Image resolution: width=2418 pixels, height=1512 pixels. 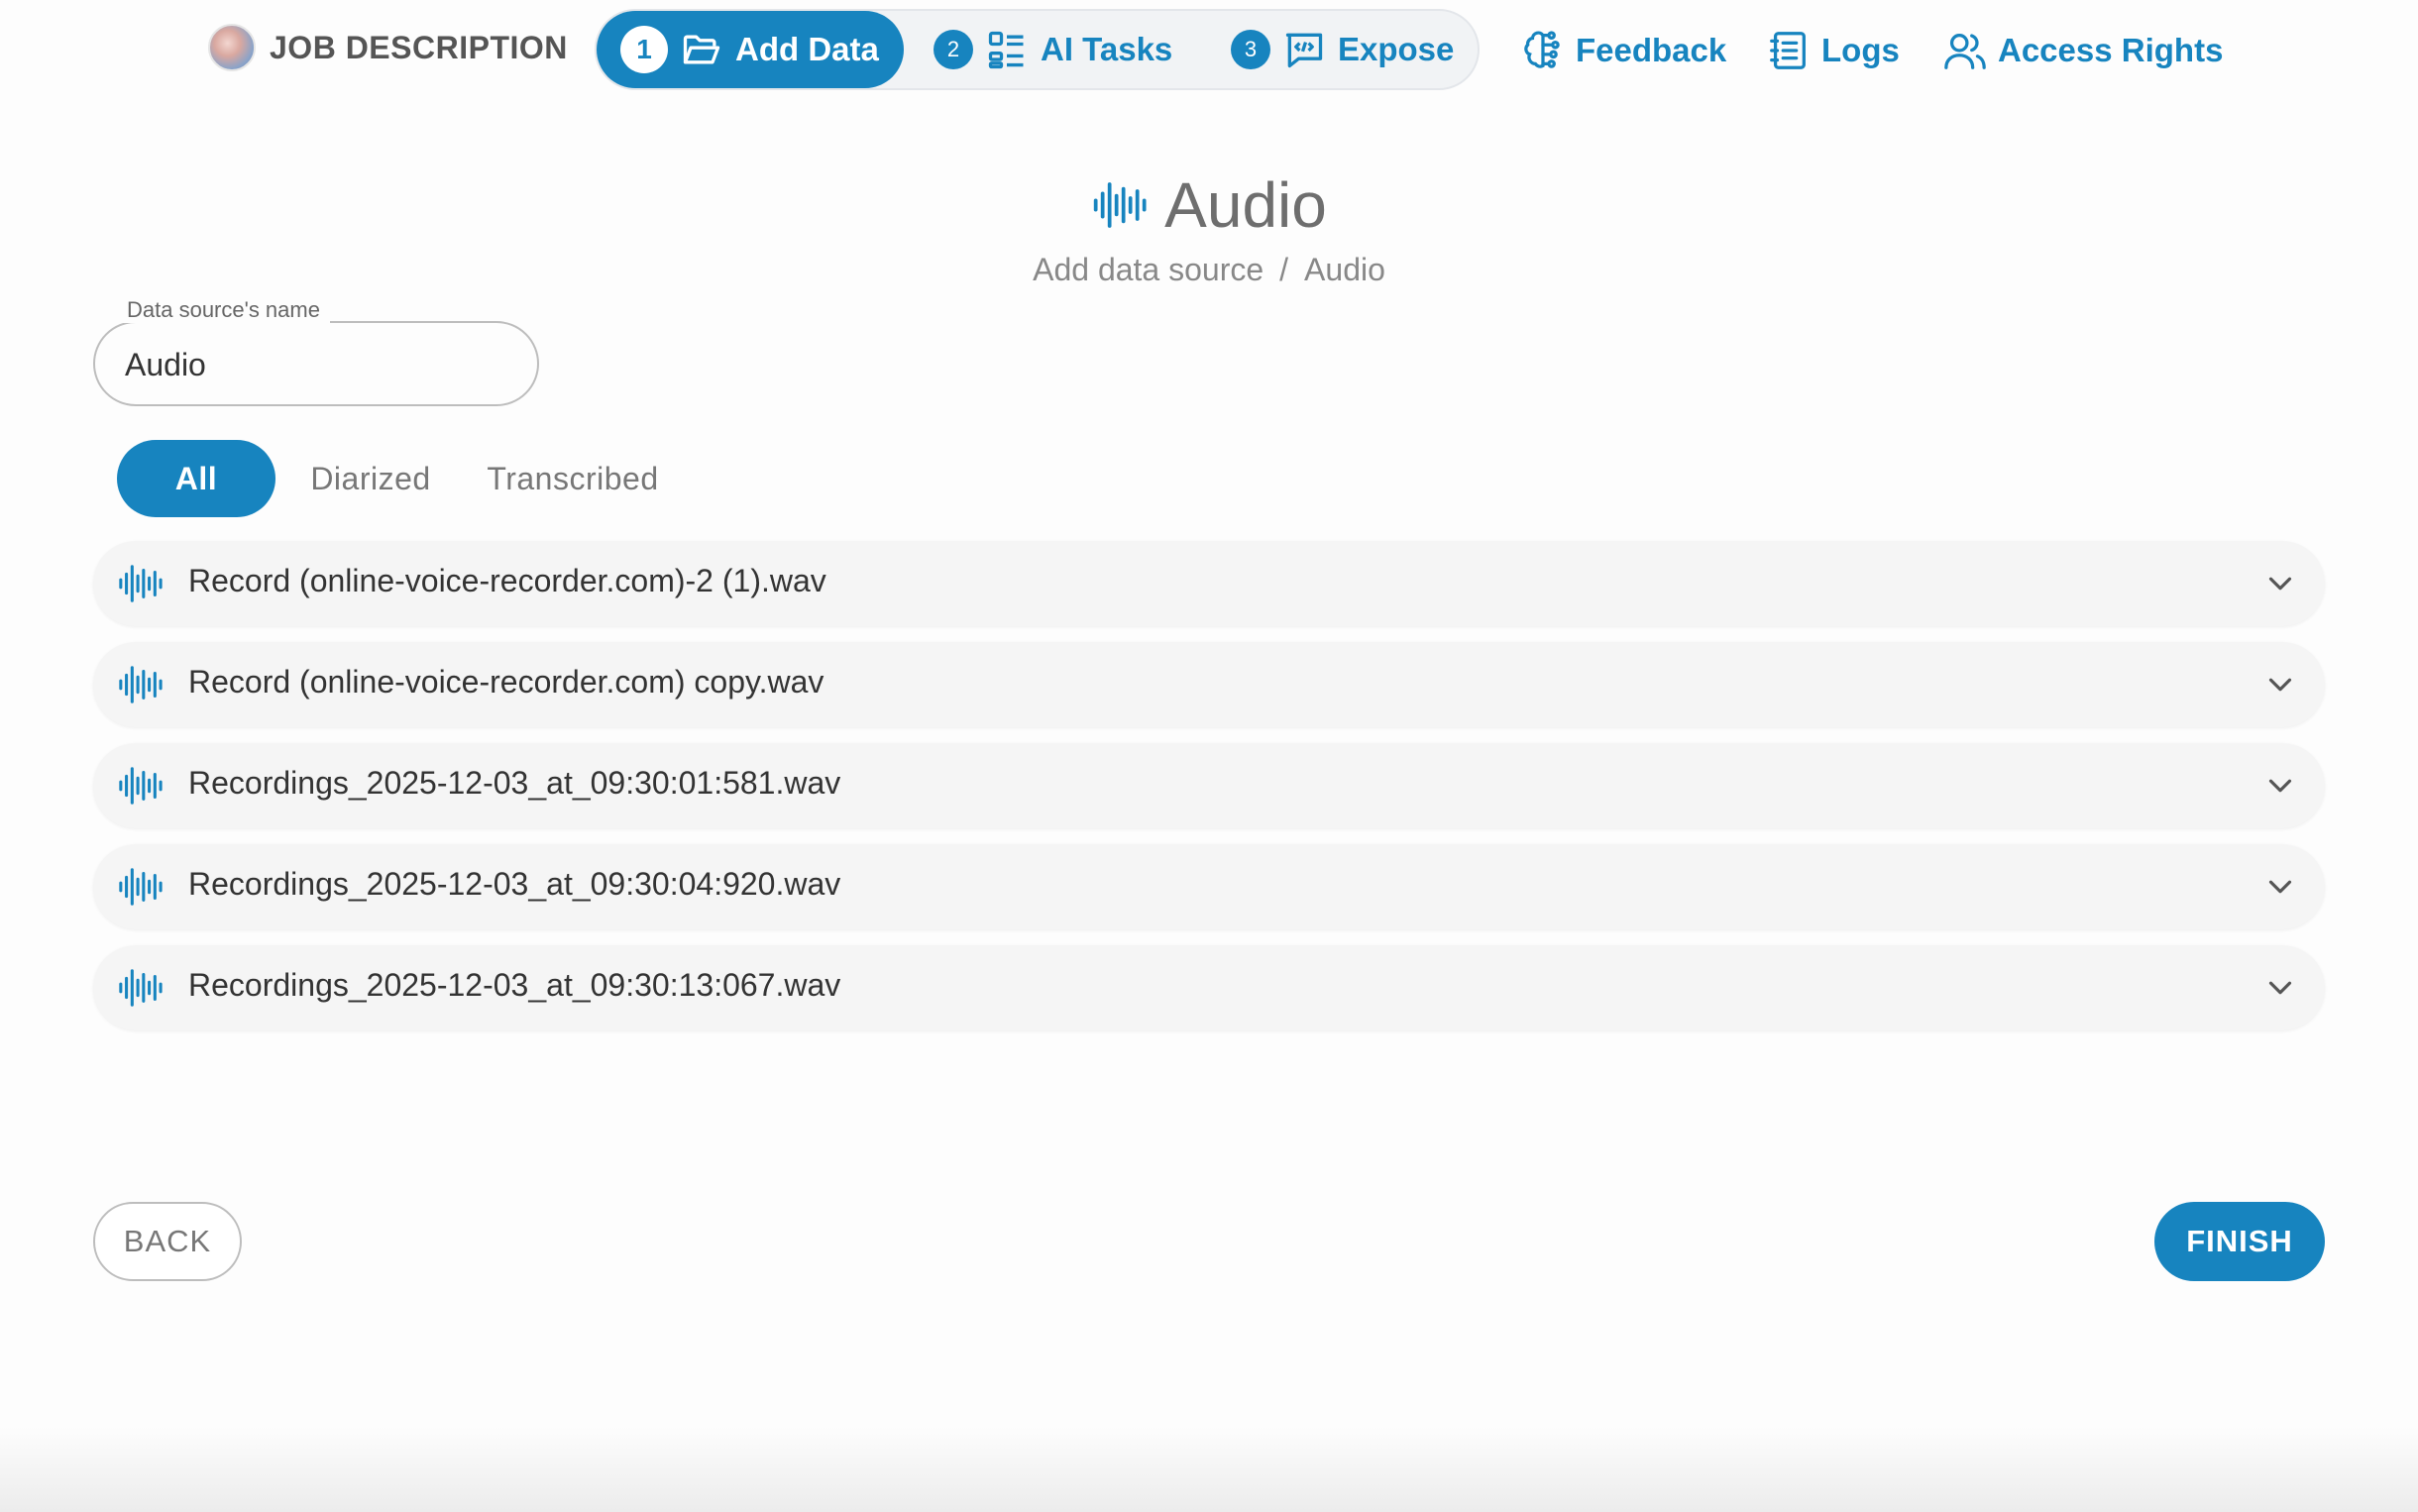 What do you see at coordinates (1965, 52) in the screenshot?
I see `users-icon` at bounding box center [1965, 52].